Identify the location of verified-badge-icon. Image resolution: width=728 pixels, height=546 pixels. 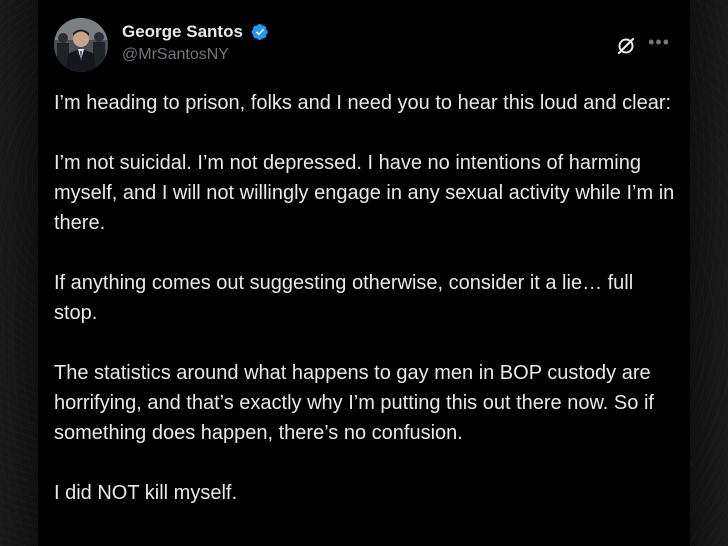
(260, 32).